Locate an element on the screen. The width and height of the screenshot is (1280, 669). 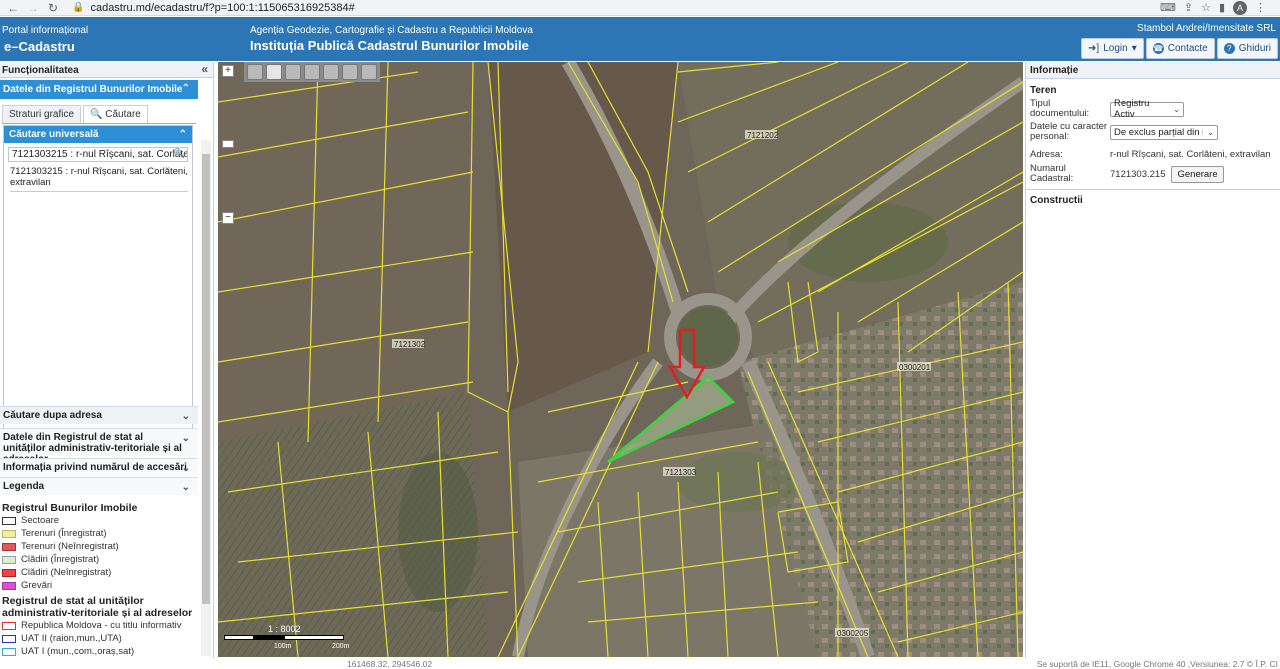
zoom-in-box-icon is located at coordinates (293, 72).